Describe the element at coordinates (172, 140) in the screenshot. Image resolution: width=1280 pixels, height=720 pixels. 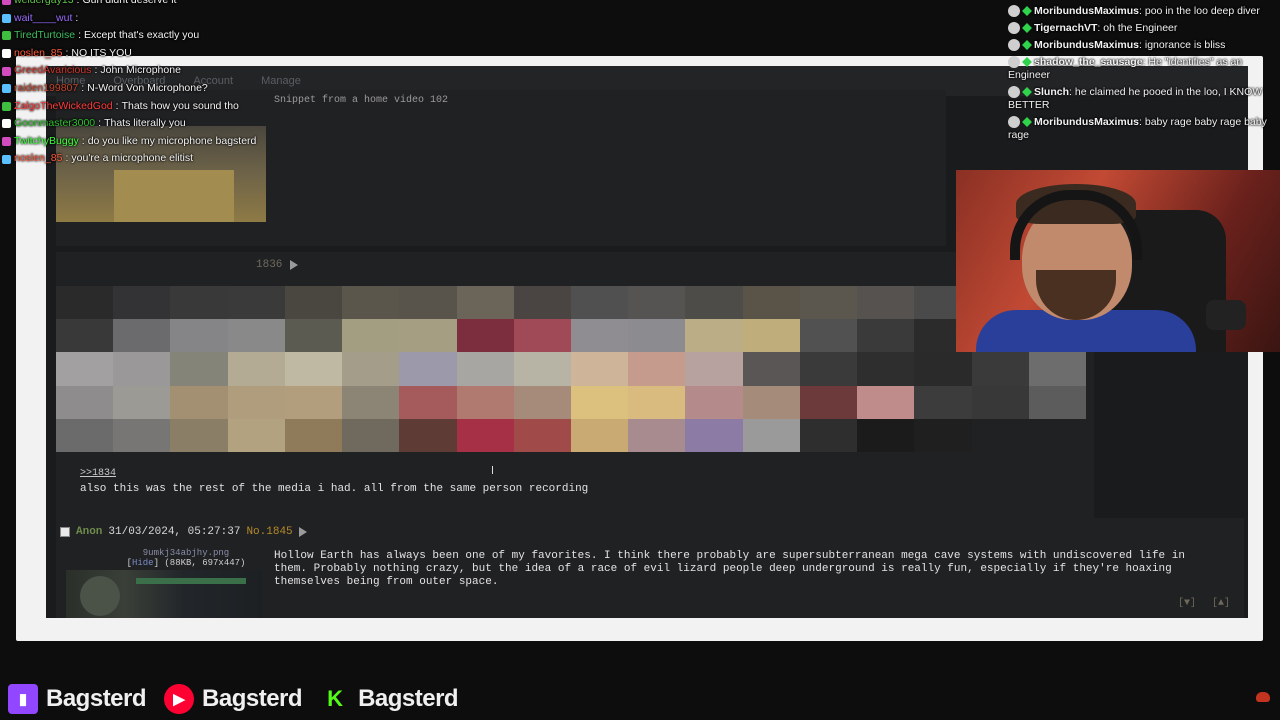
I see `chat-text: do you like my microphone bagsterd` at that location.